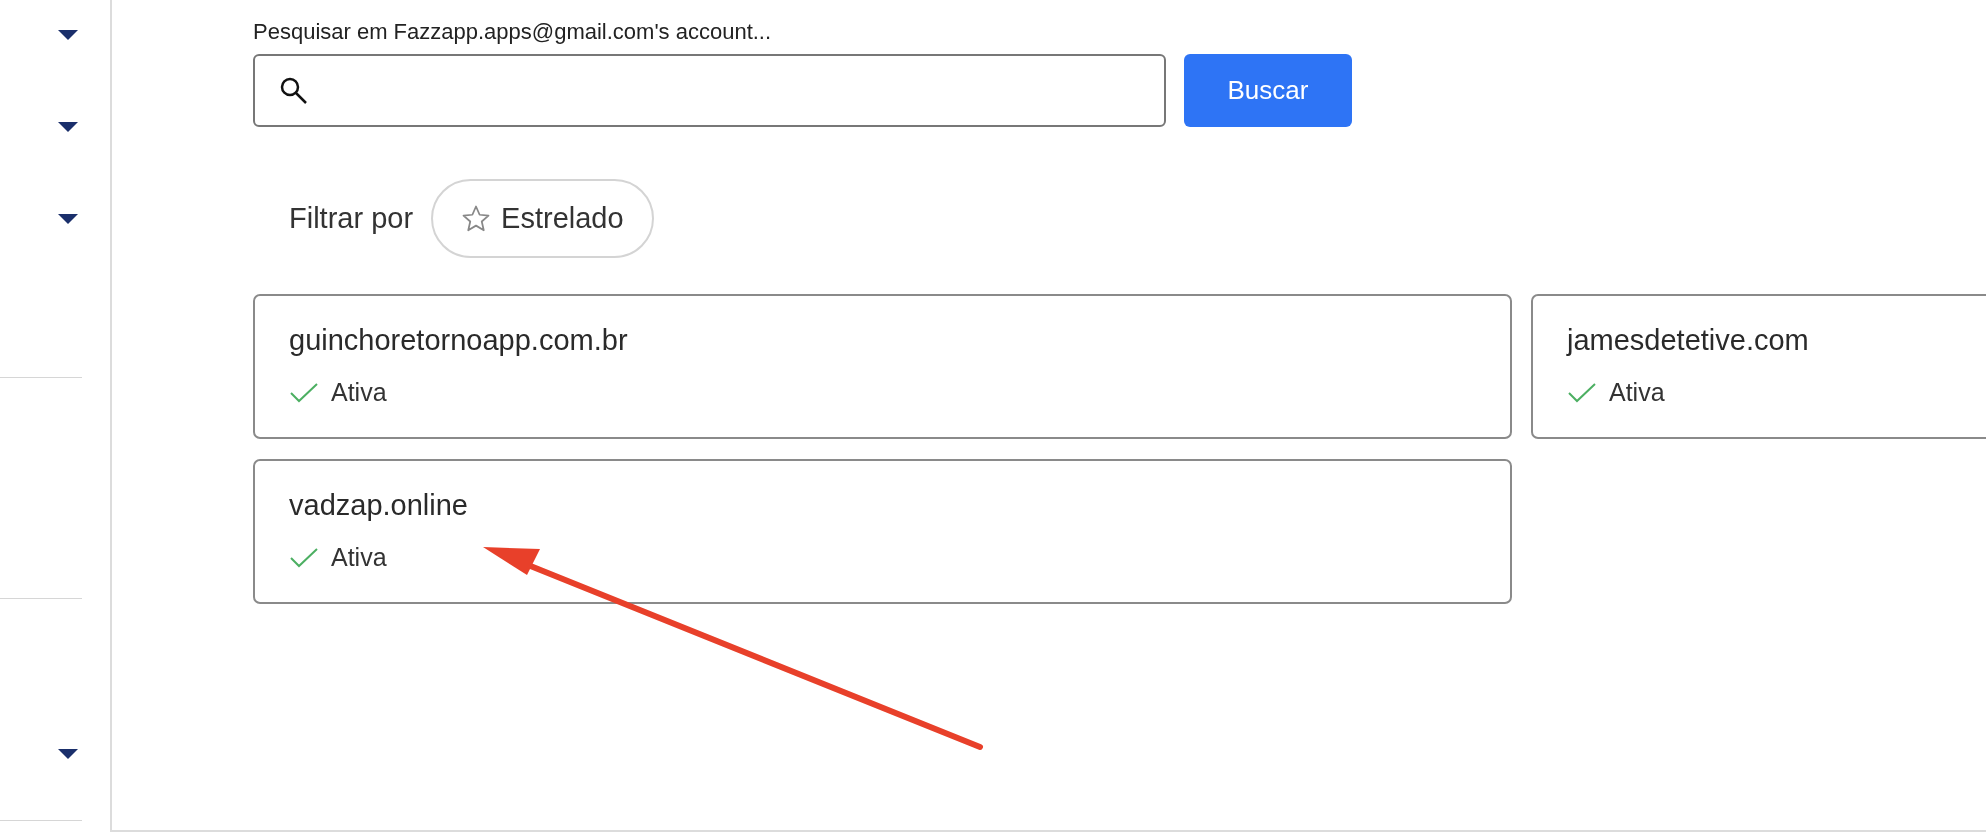 Image resolution: width=1986 pixels, height=834 pixels. Describe the element at coordinates (542, 218) in the screenshot. I see `filter-chip: Estrelado` at that location.